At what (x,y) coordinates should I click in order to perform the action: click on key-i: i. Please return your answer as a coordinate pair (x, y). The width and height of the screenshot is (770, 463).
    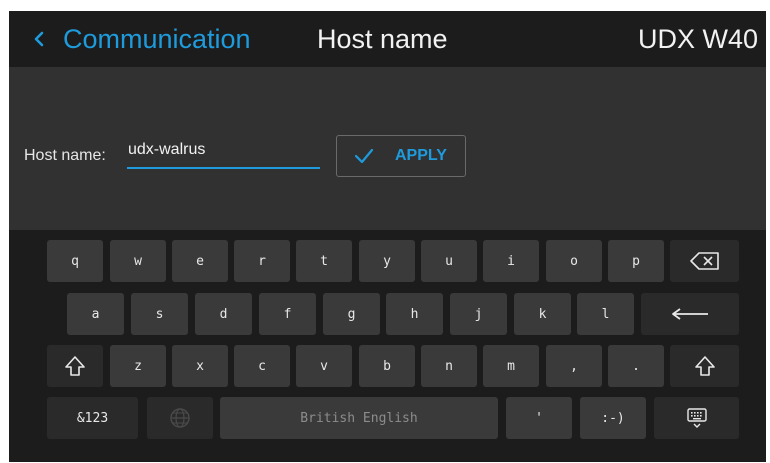
    Looking at the image, I should click on (511, 261).